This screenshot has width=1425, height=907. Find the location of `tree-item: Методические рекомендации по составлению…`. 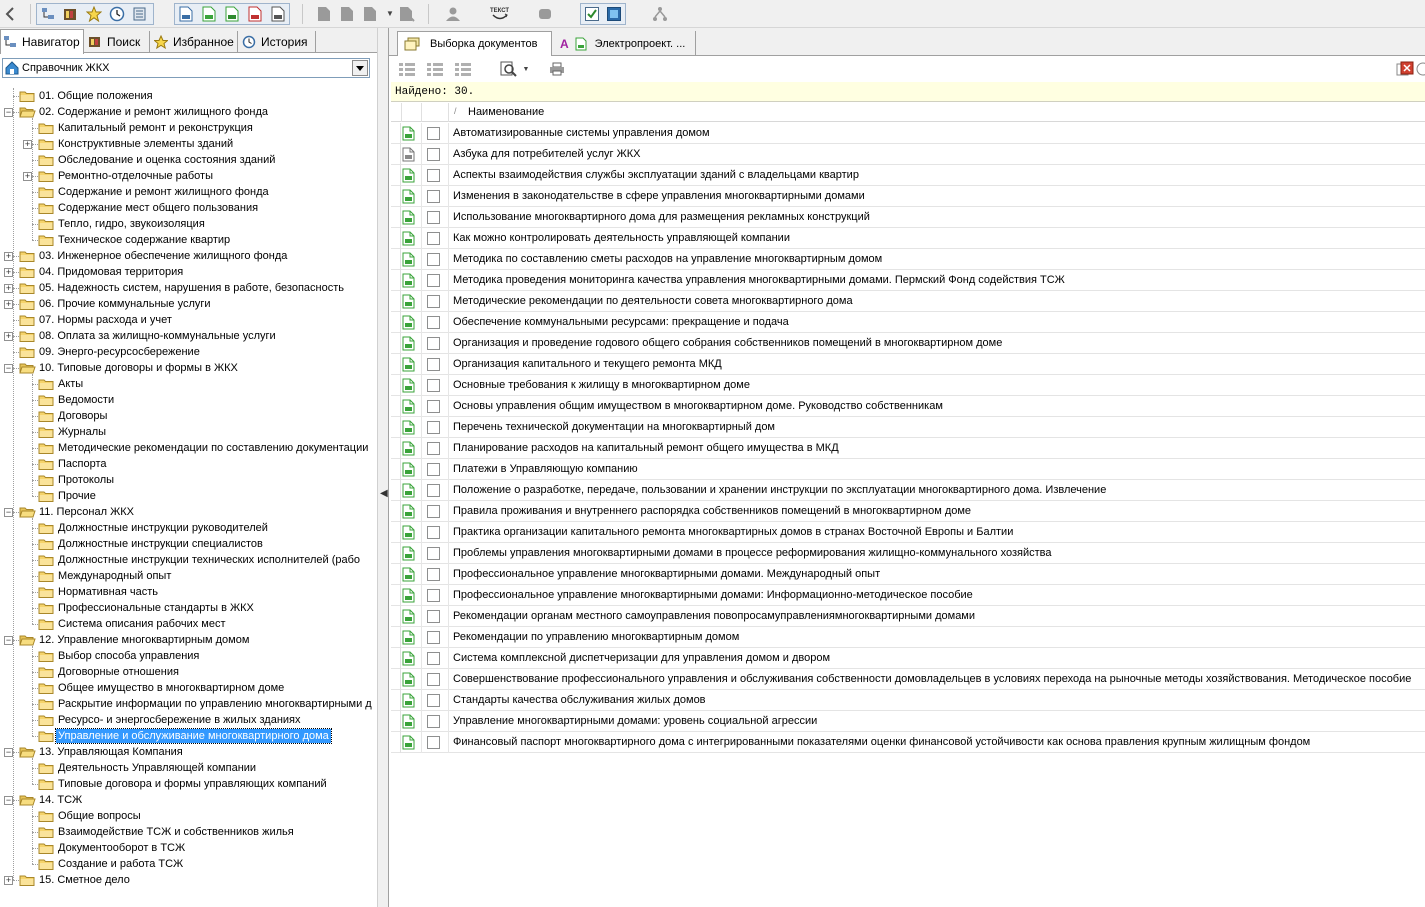

tree-item: Методические рекомендации по составлению… is located at coordinates (186, 448).